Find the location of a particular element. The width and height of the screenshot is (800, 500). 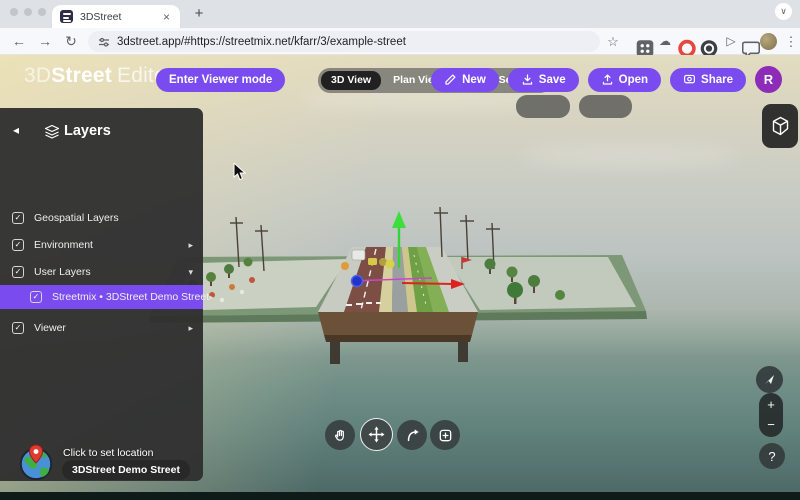

browser-profile-avatar is located at coordinates (768, 41).